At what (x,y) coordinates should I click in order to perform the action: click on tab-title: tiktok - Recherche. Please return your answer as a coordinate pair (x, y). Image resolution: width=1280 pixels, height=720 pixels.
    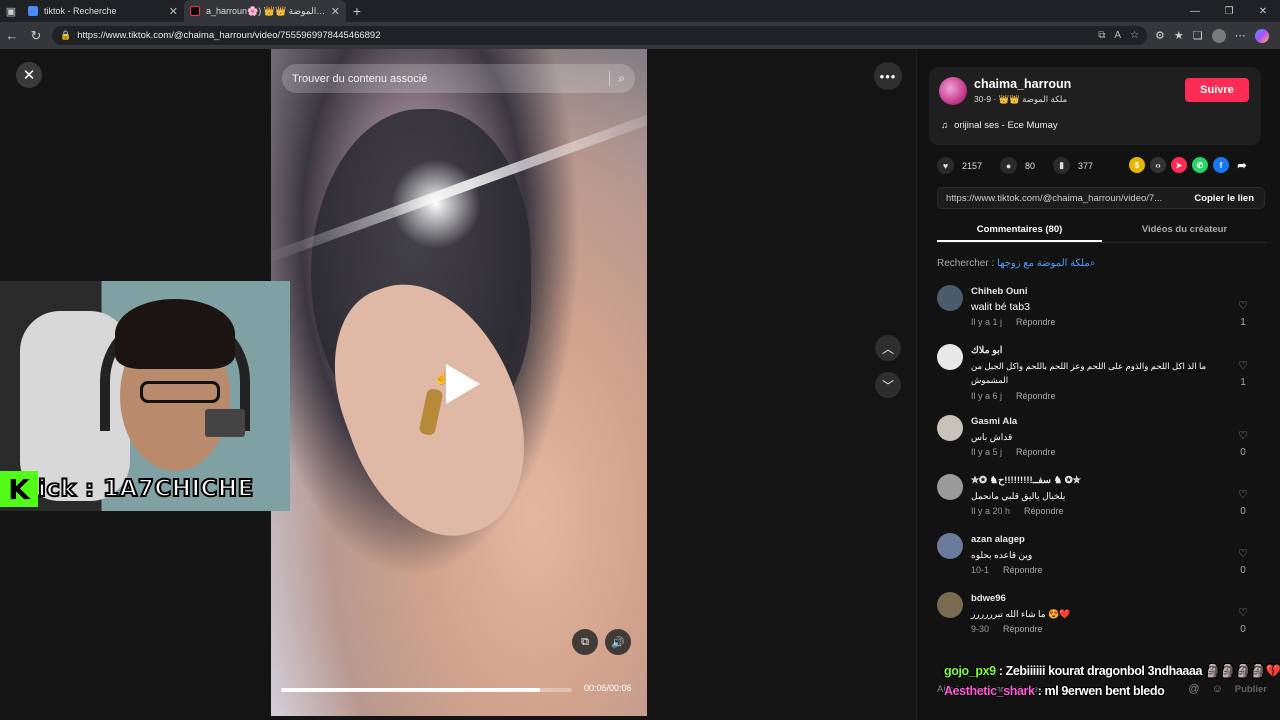
    Looking at the image, I should click on (80, 11).